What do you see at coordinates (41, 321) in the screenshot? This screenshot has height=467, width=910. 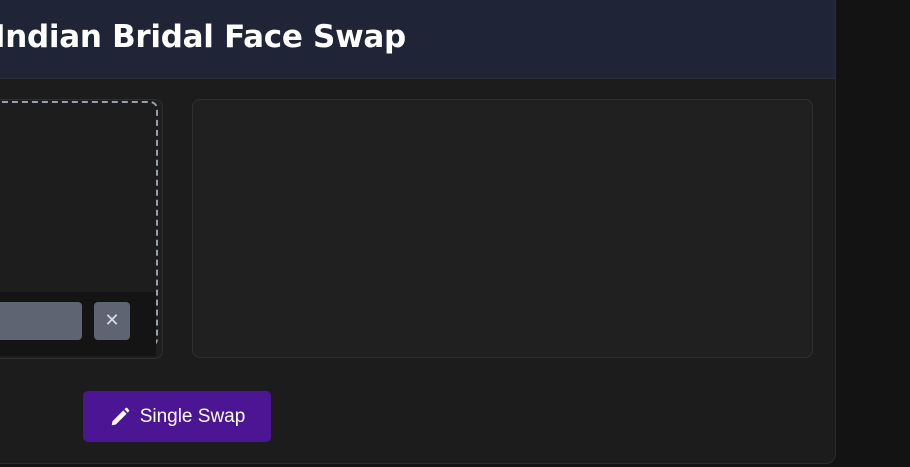 I see `file-chip` at bounding box center [41, 321].